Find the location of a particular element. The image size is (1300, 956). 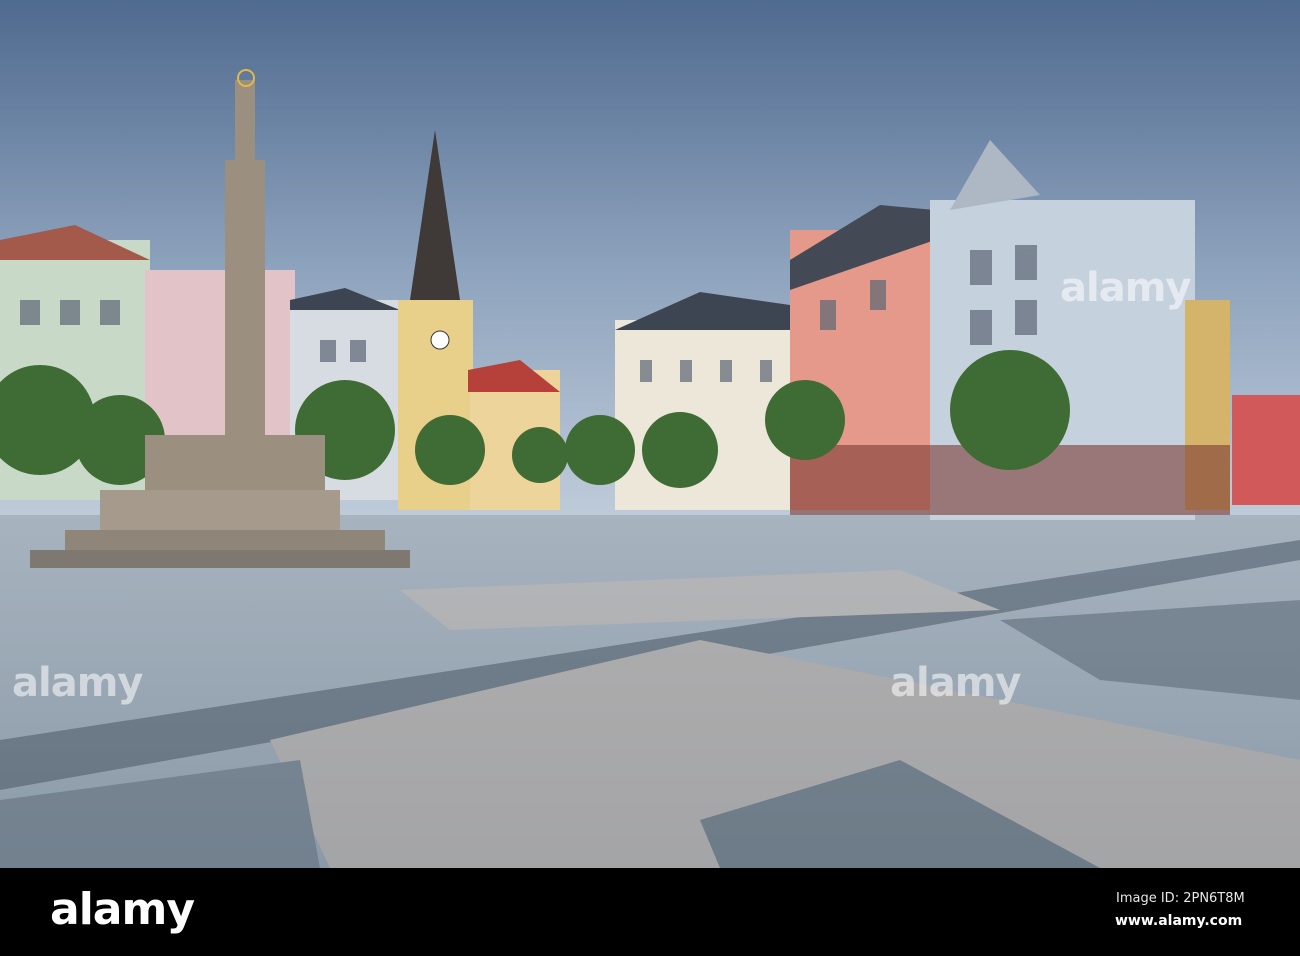

building-red is located at coordinates (1266, 450).